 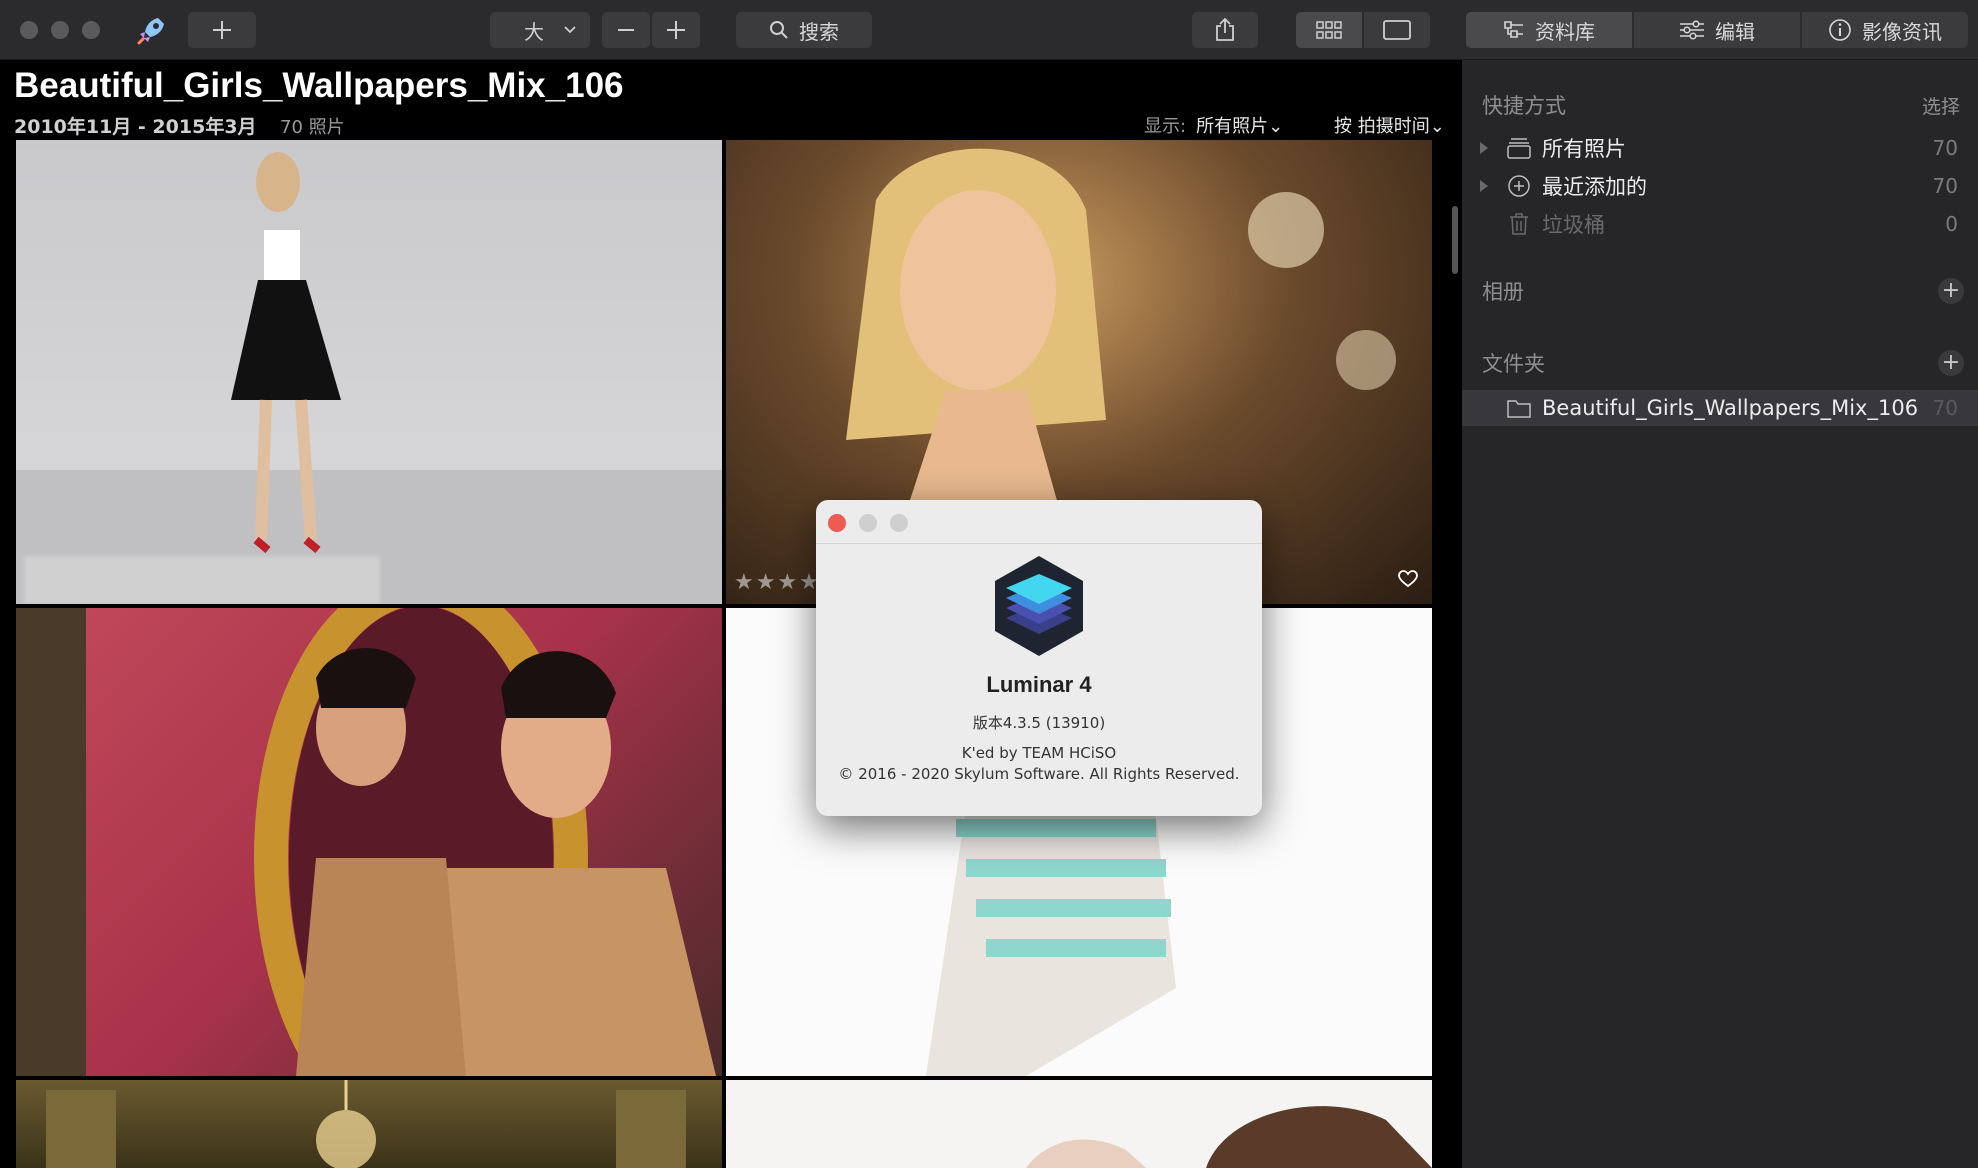 What do you see at coordinates (1951, 363) in the screenshot?
I see `add-folder-button: +` at bounding box center [1951, 363].